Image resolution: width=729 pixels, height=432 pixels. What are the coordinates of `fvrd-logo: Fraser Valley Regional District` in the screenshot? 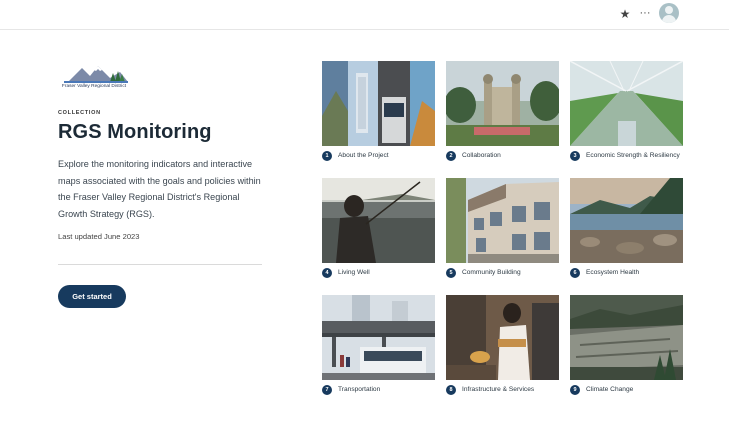 It's located at (94, 77).